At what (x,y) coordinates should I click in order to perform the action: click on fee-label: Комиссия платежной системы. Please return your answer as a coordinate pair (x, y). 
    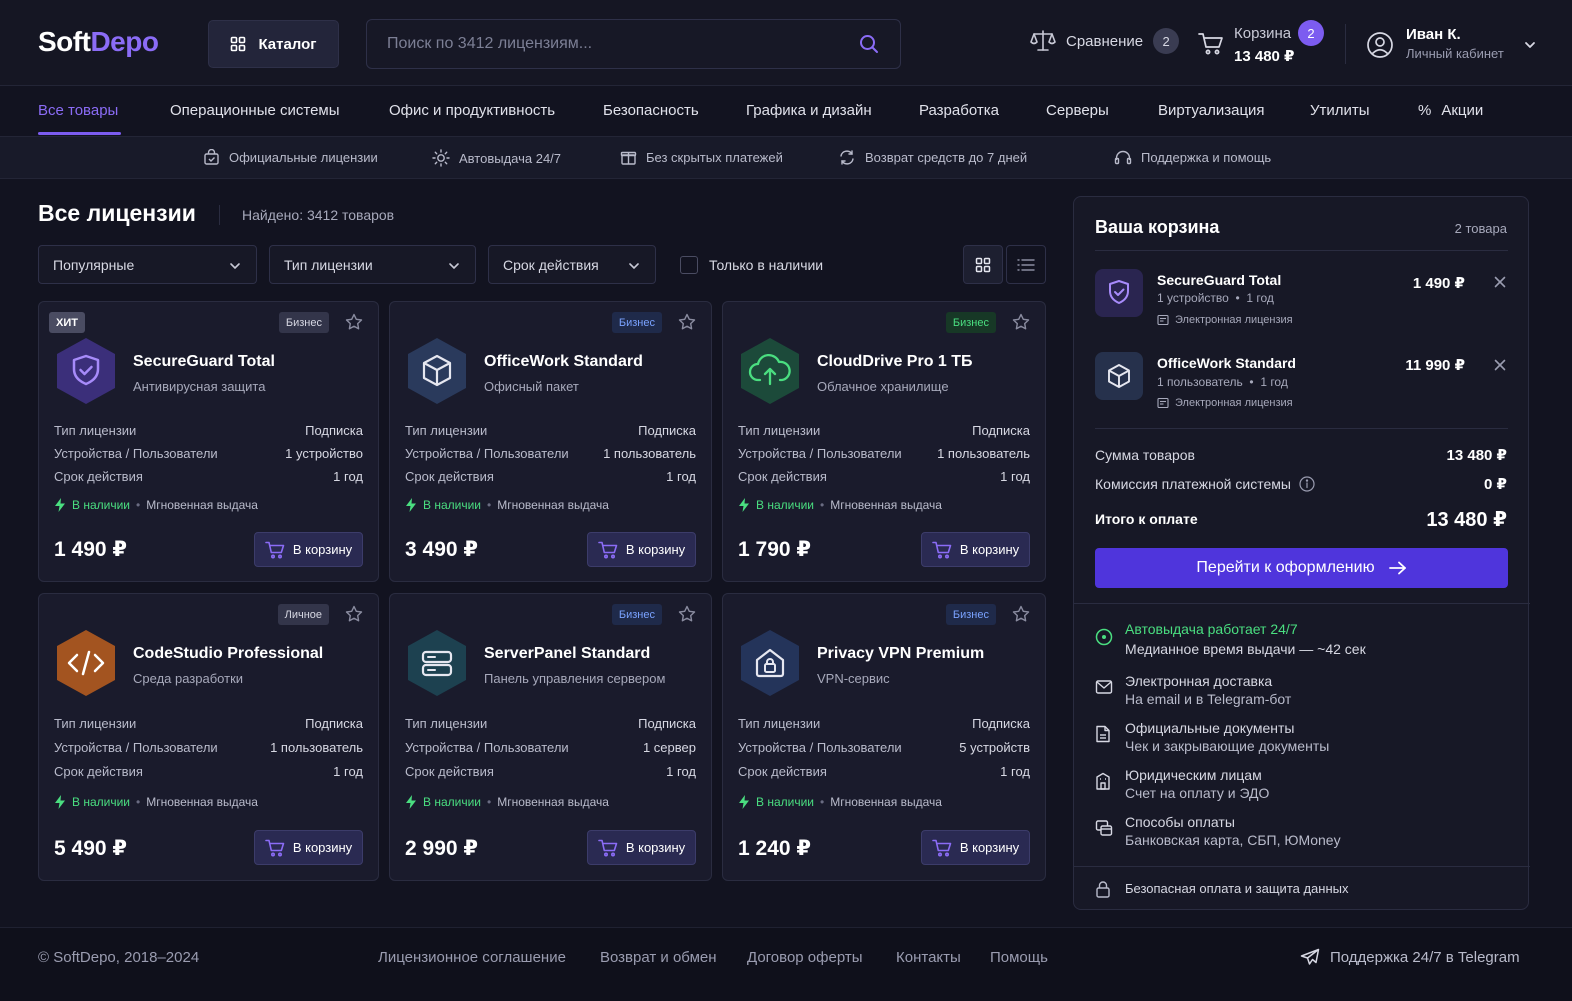
    Looking at the image, I should click on (1205, 484).